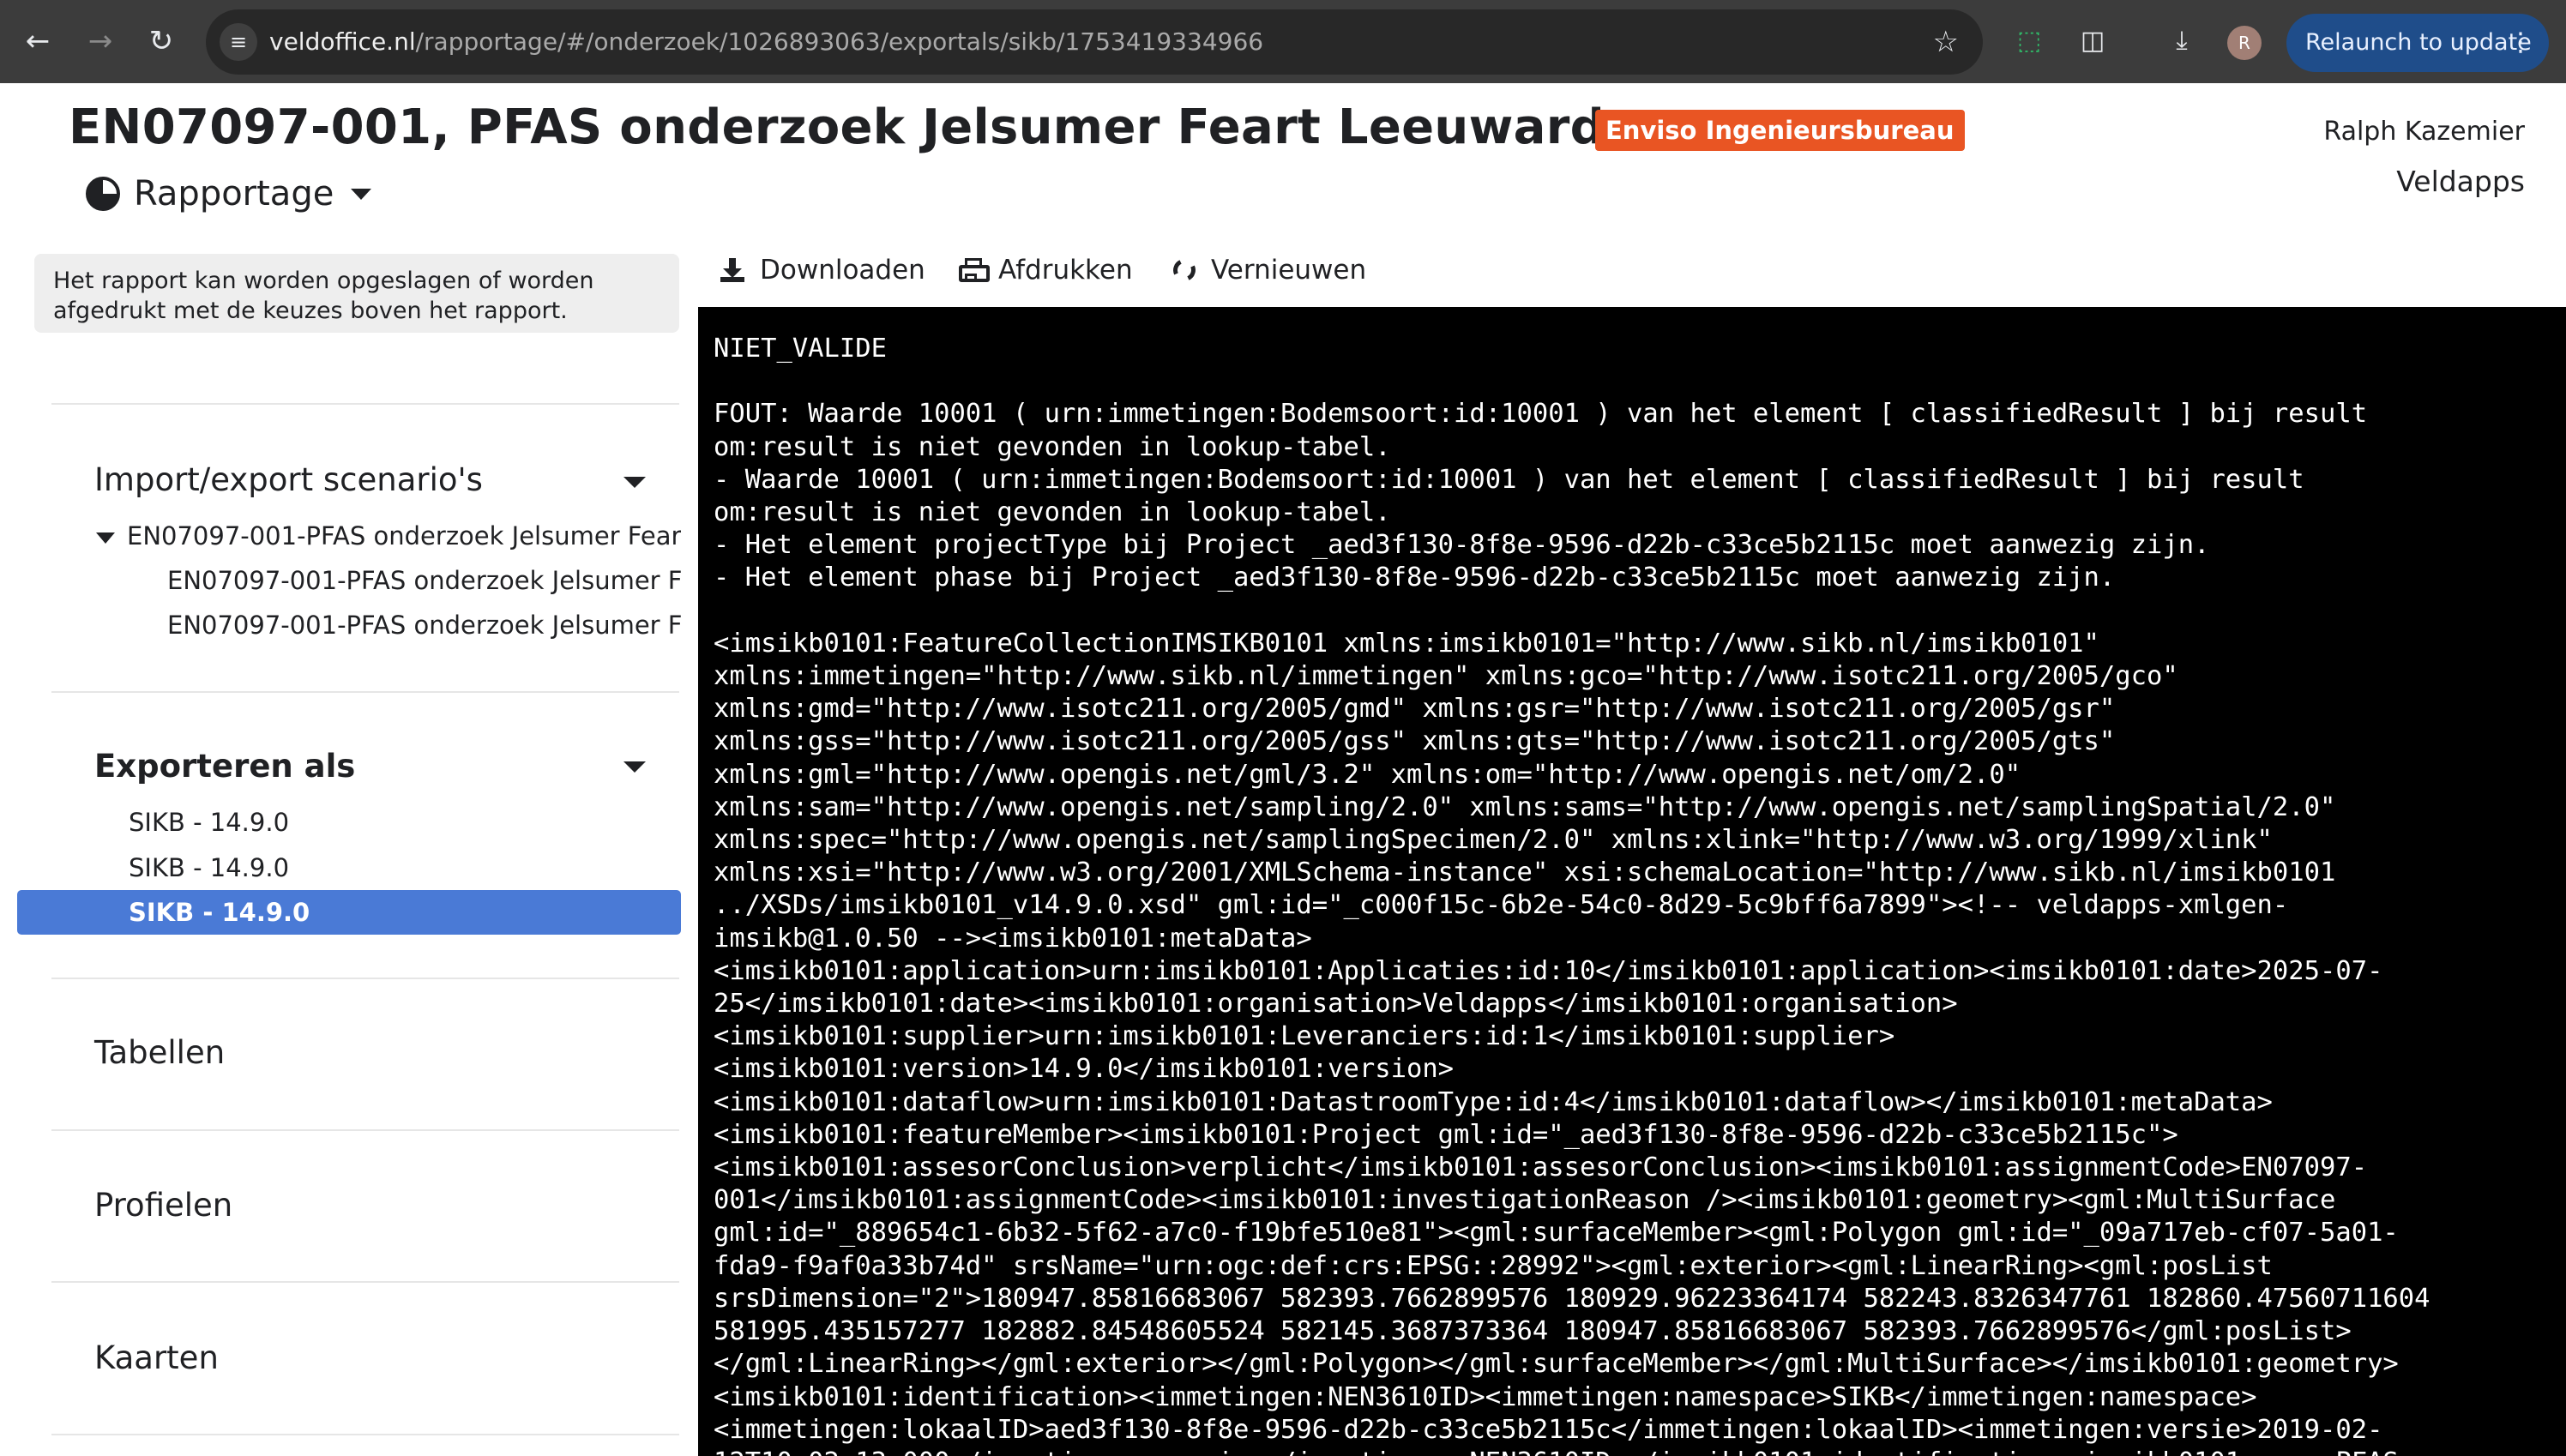 The width and height of the screenshot is (2566, 1456). I want to click on download-label: Downloaden, so click(843, 270).